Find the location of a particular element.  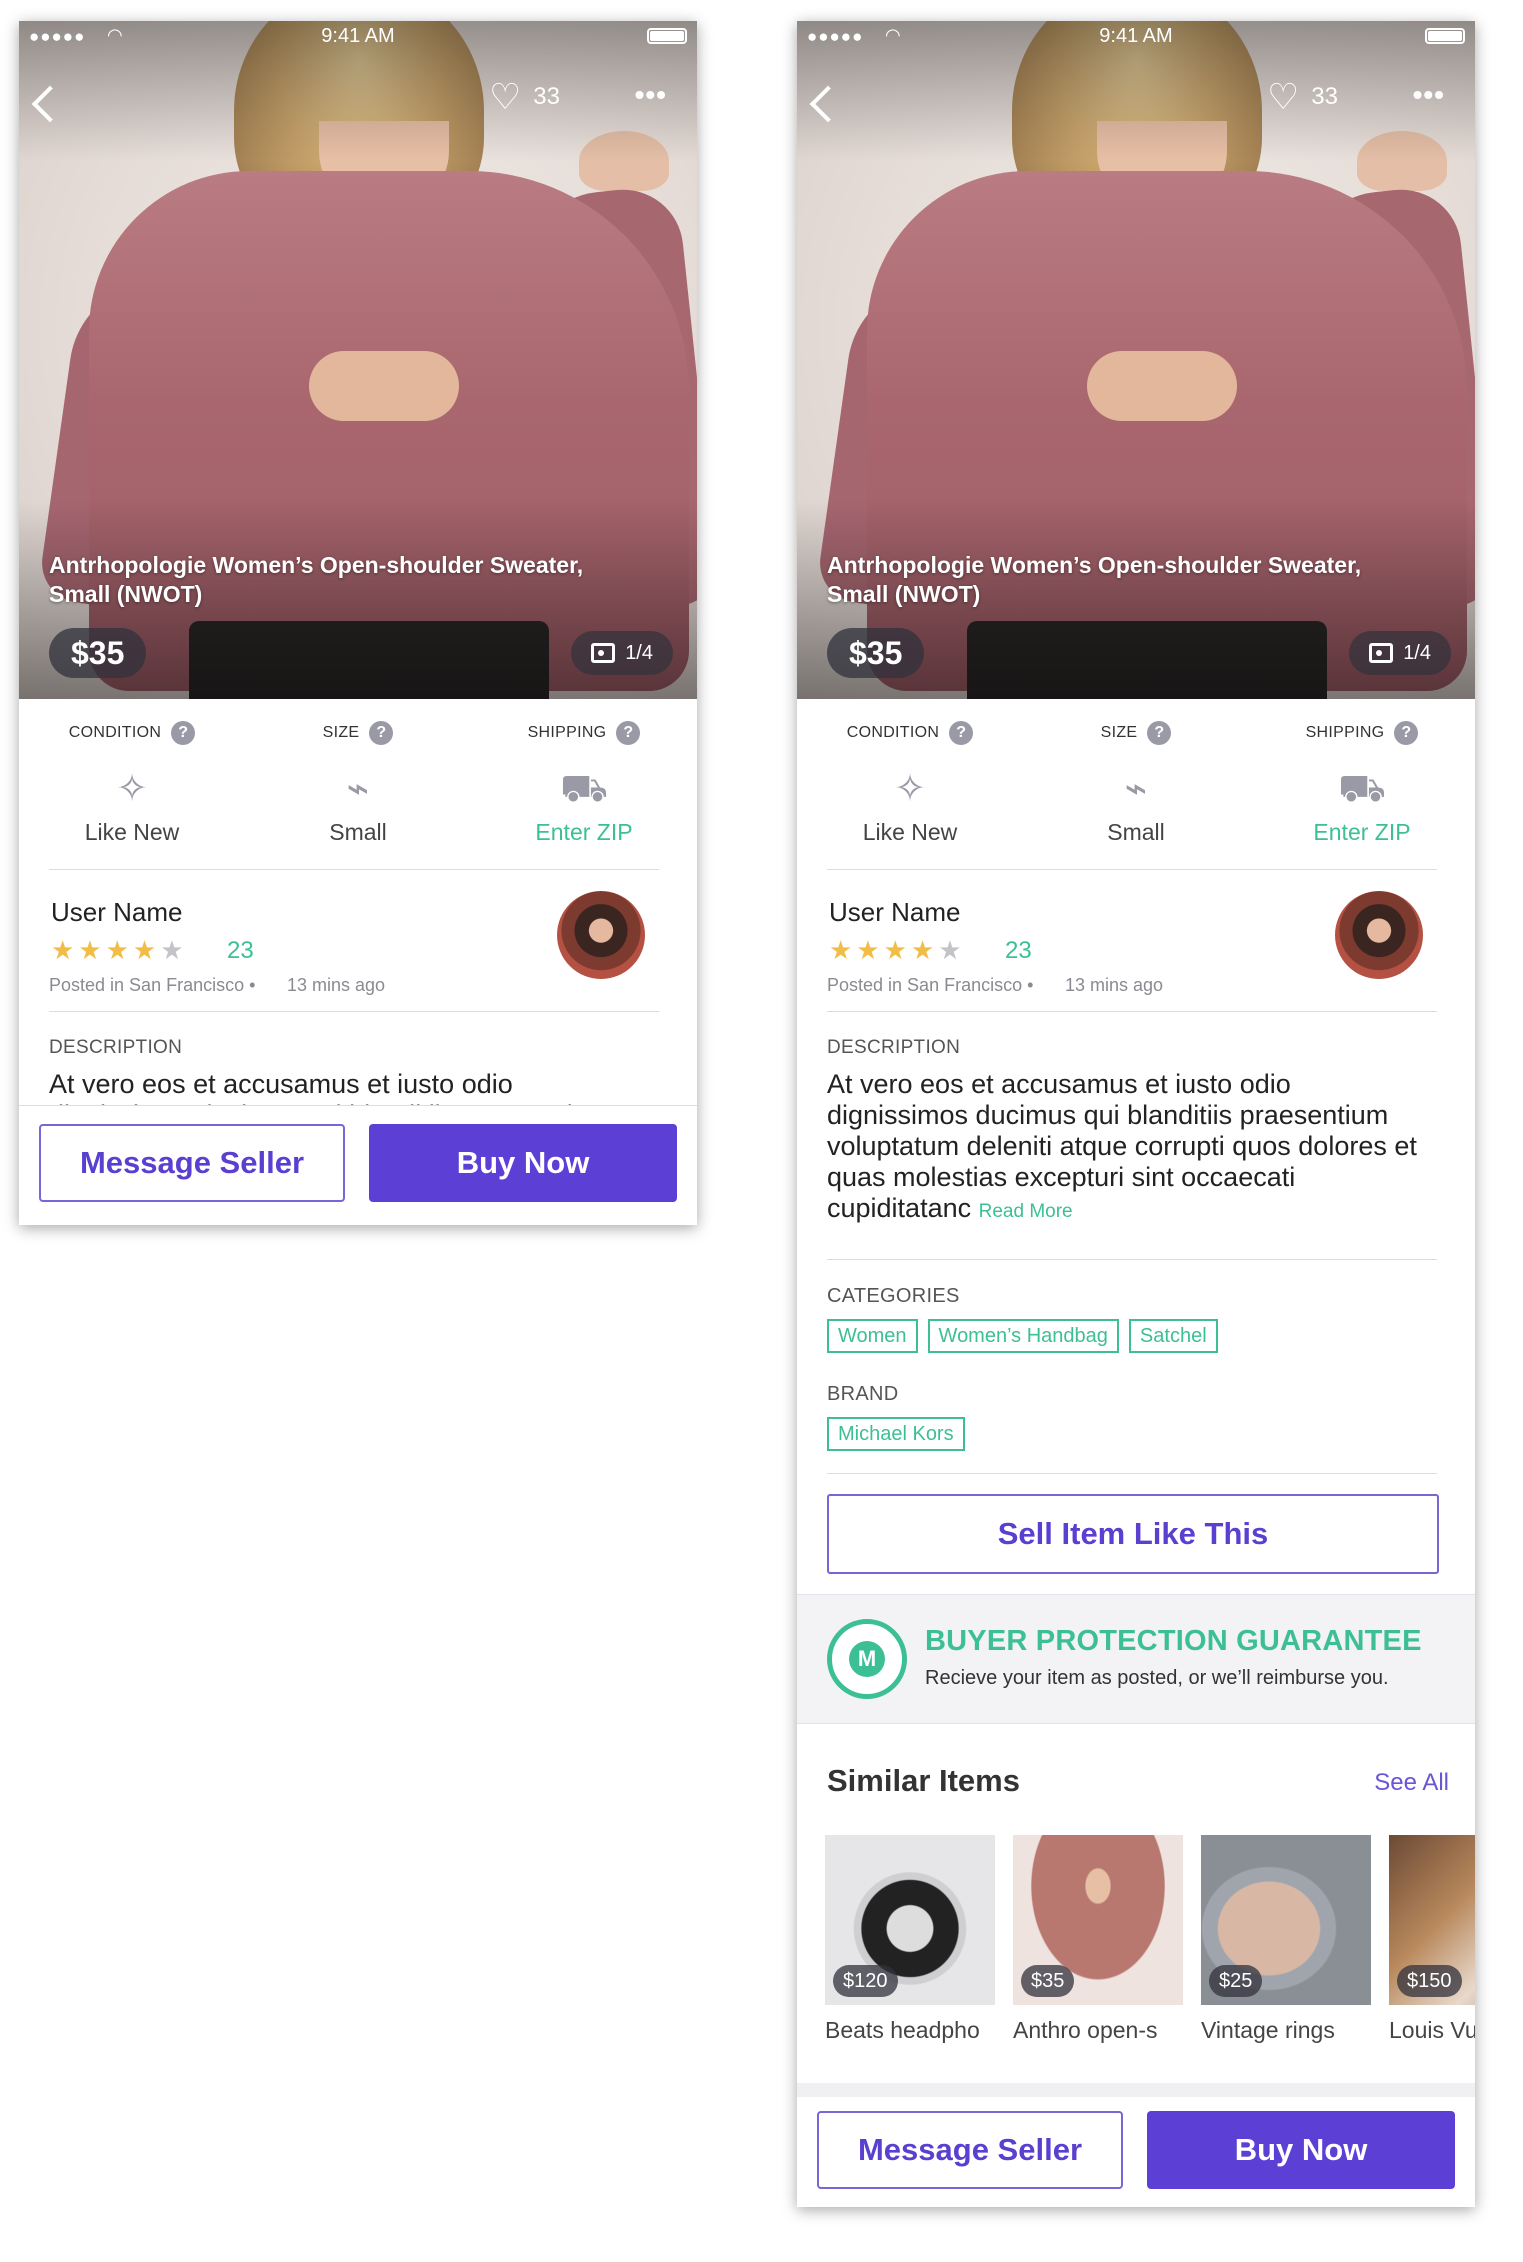

category-tag: Women’s Handbag is located at coordinates (1023, 1336).